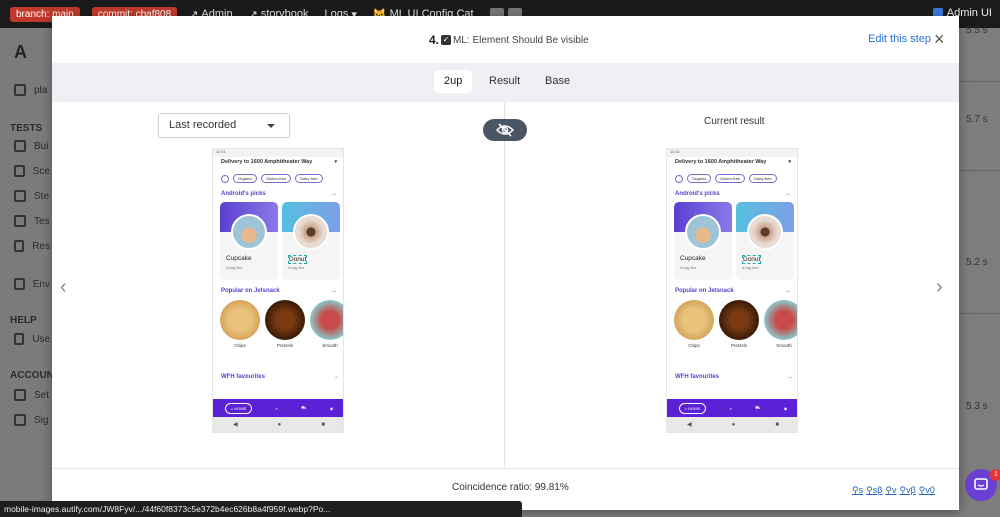 This screenshot has height=517, width=1000. Describe the element at coordinates (285, 345) in the screenshot. I see `snack-name: Pretzels` at that location.